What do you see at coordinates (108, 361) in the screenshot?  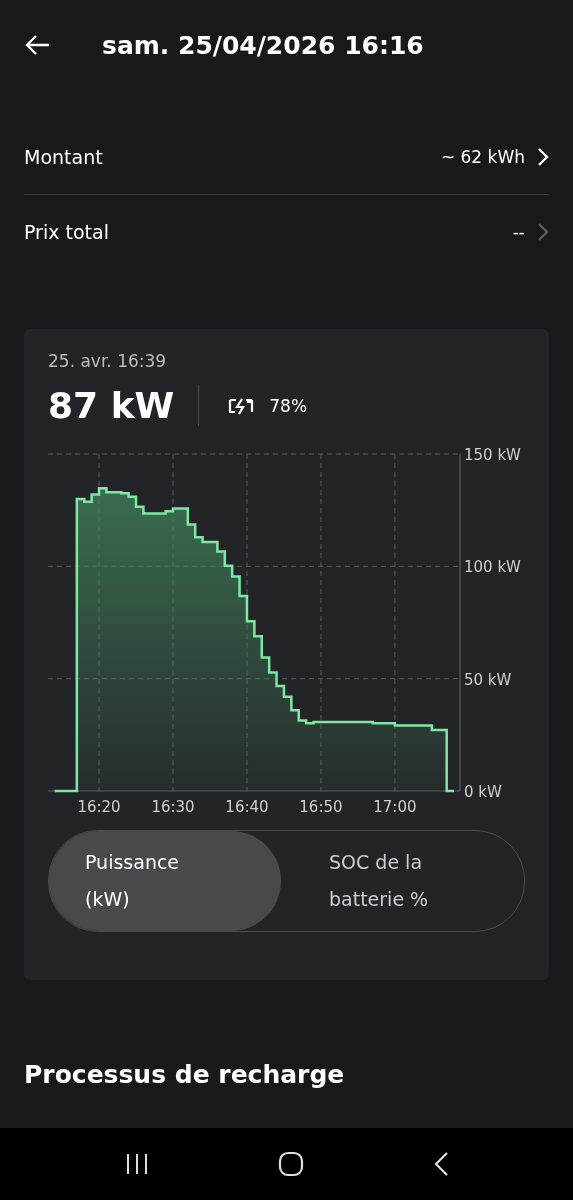 I see `timestamp: 25. avr. 16:39` at bounding box center [108, 361].